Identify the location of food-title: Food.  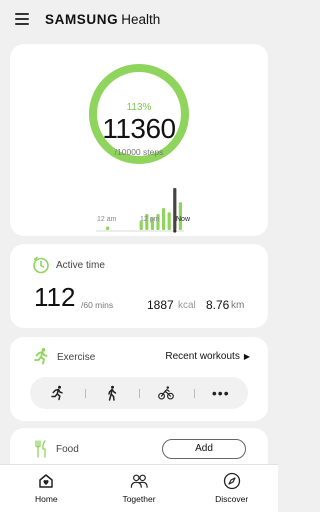
(67, 449).